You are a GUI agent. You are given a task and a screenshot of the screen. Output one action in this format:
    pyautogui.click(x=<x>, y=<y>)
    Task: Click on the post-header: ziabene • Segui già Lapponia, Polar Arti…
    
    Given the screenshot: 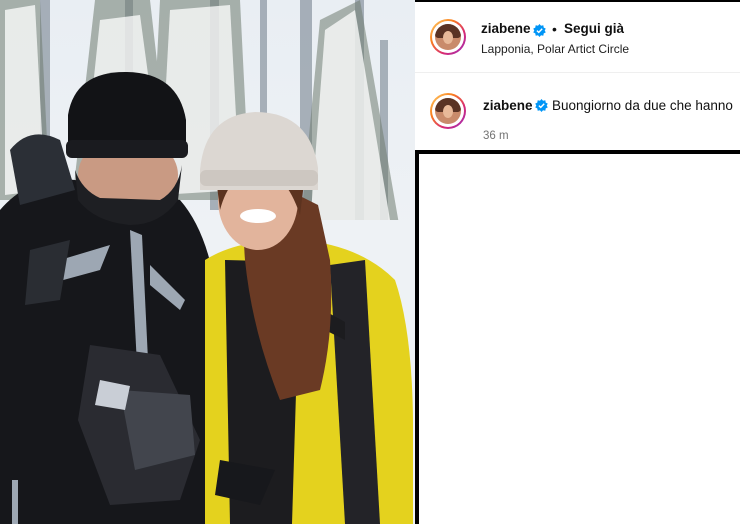 What is the action you would take?
    pyautogui.click(x=577, y=37)
    